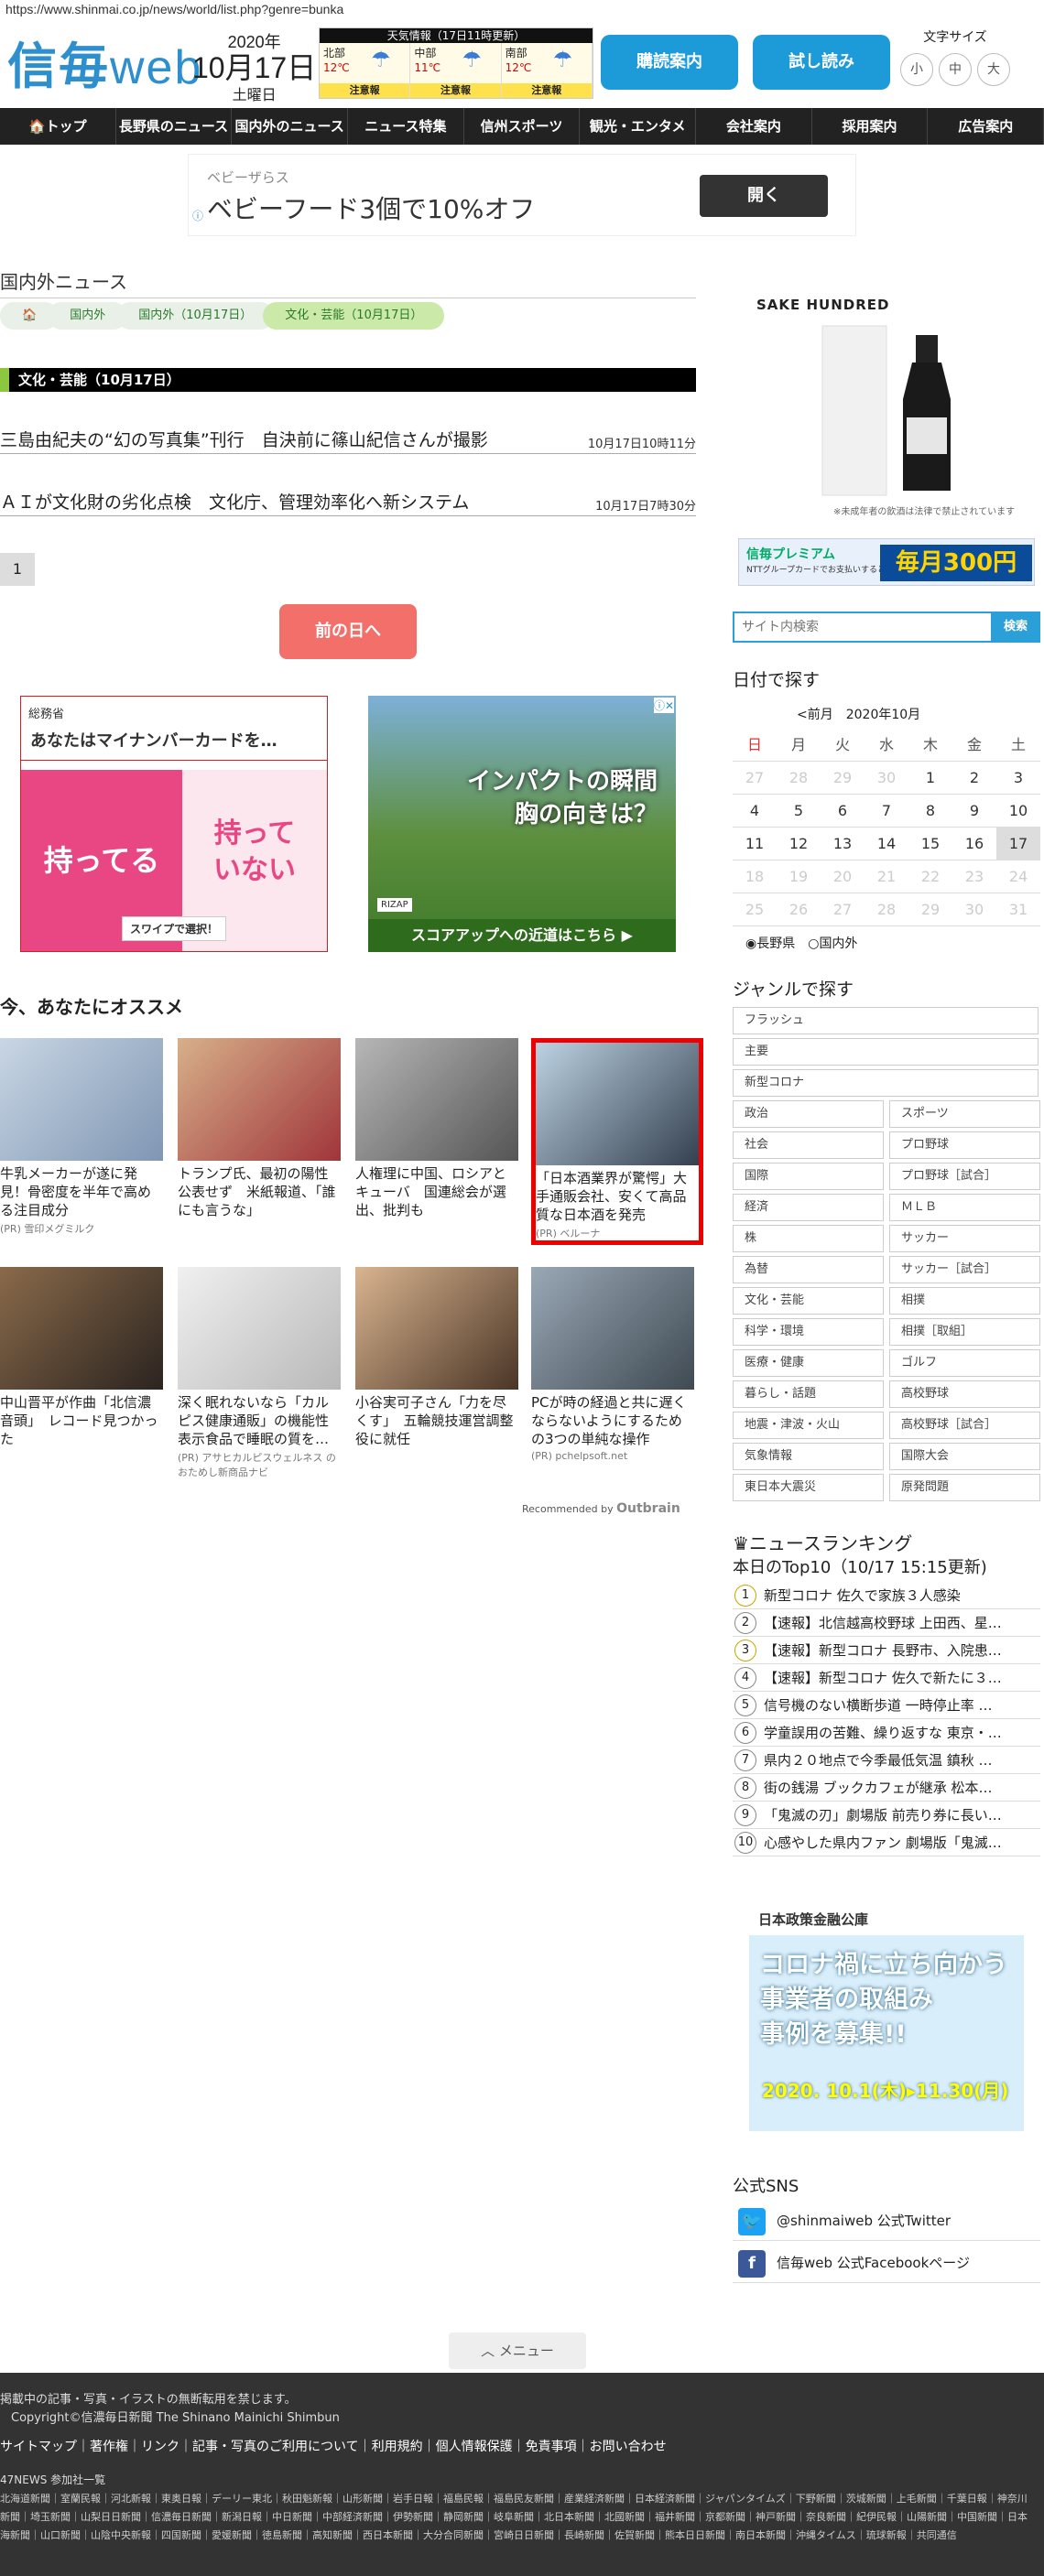  I want to click on genre-item: プロ野球, so click(965, 1145).